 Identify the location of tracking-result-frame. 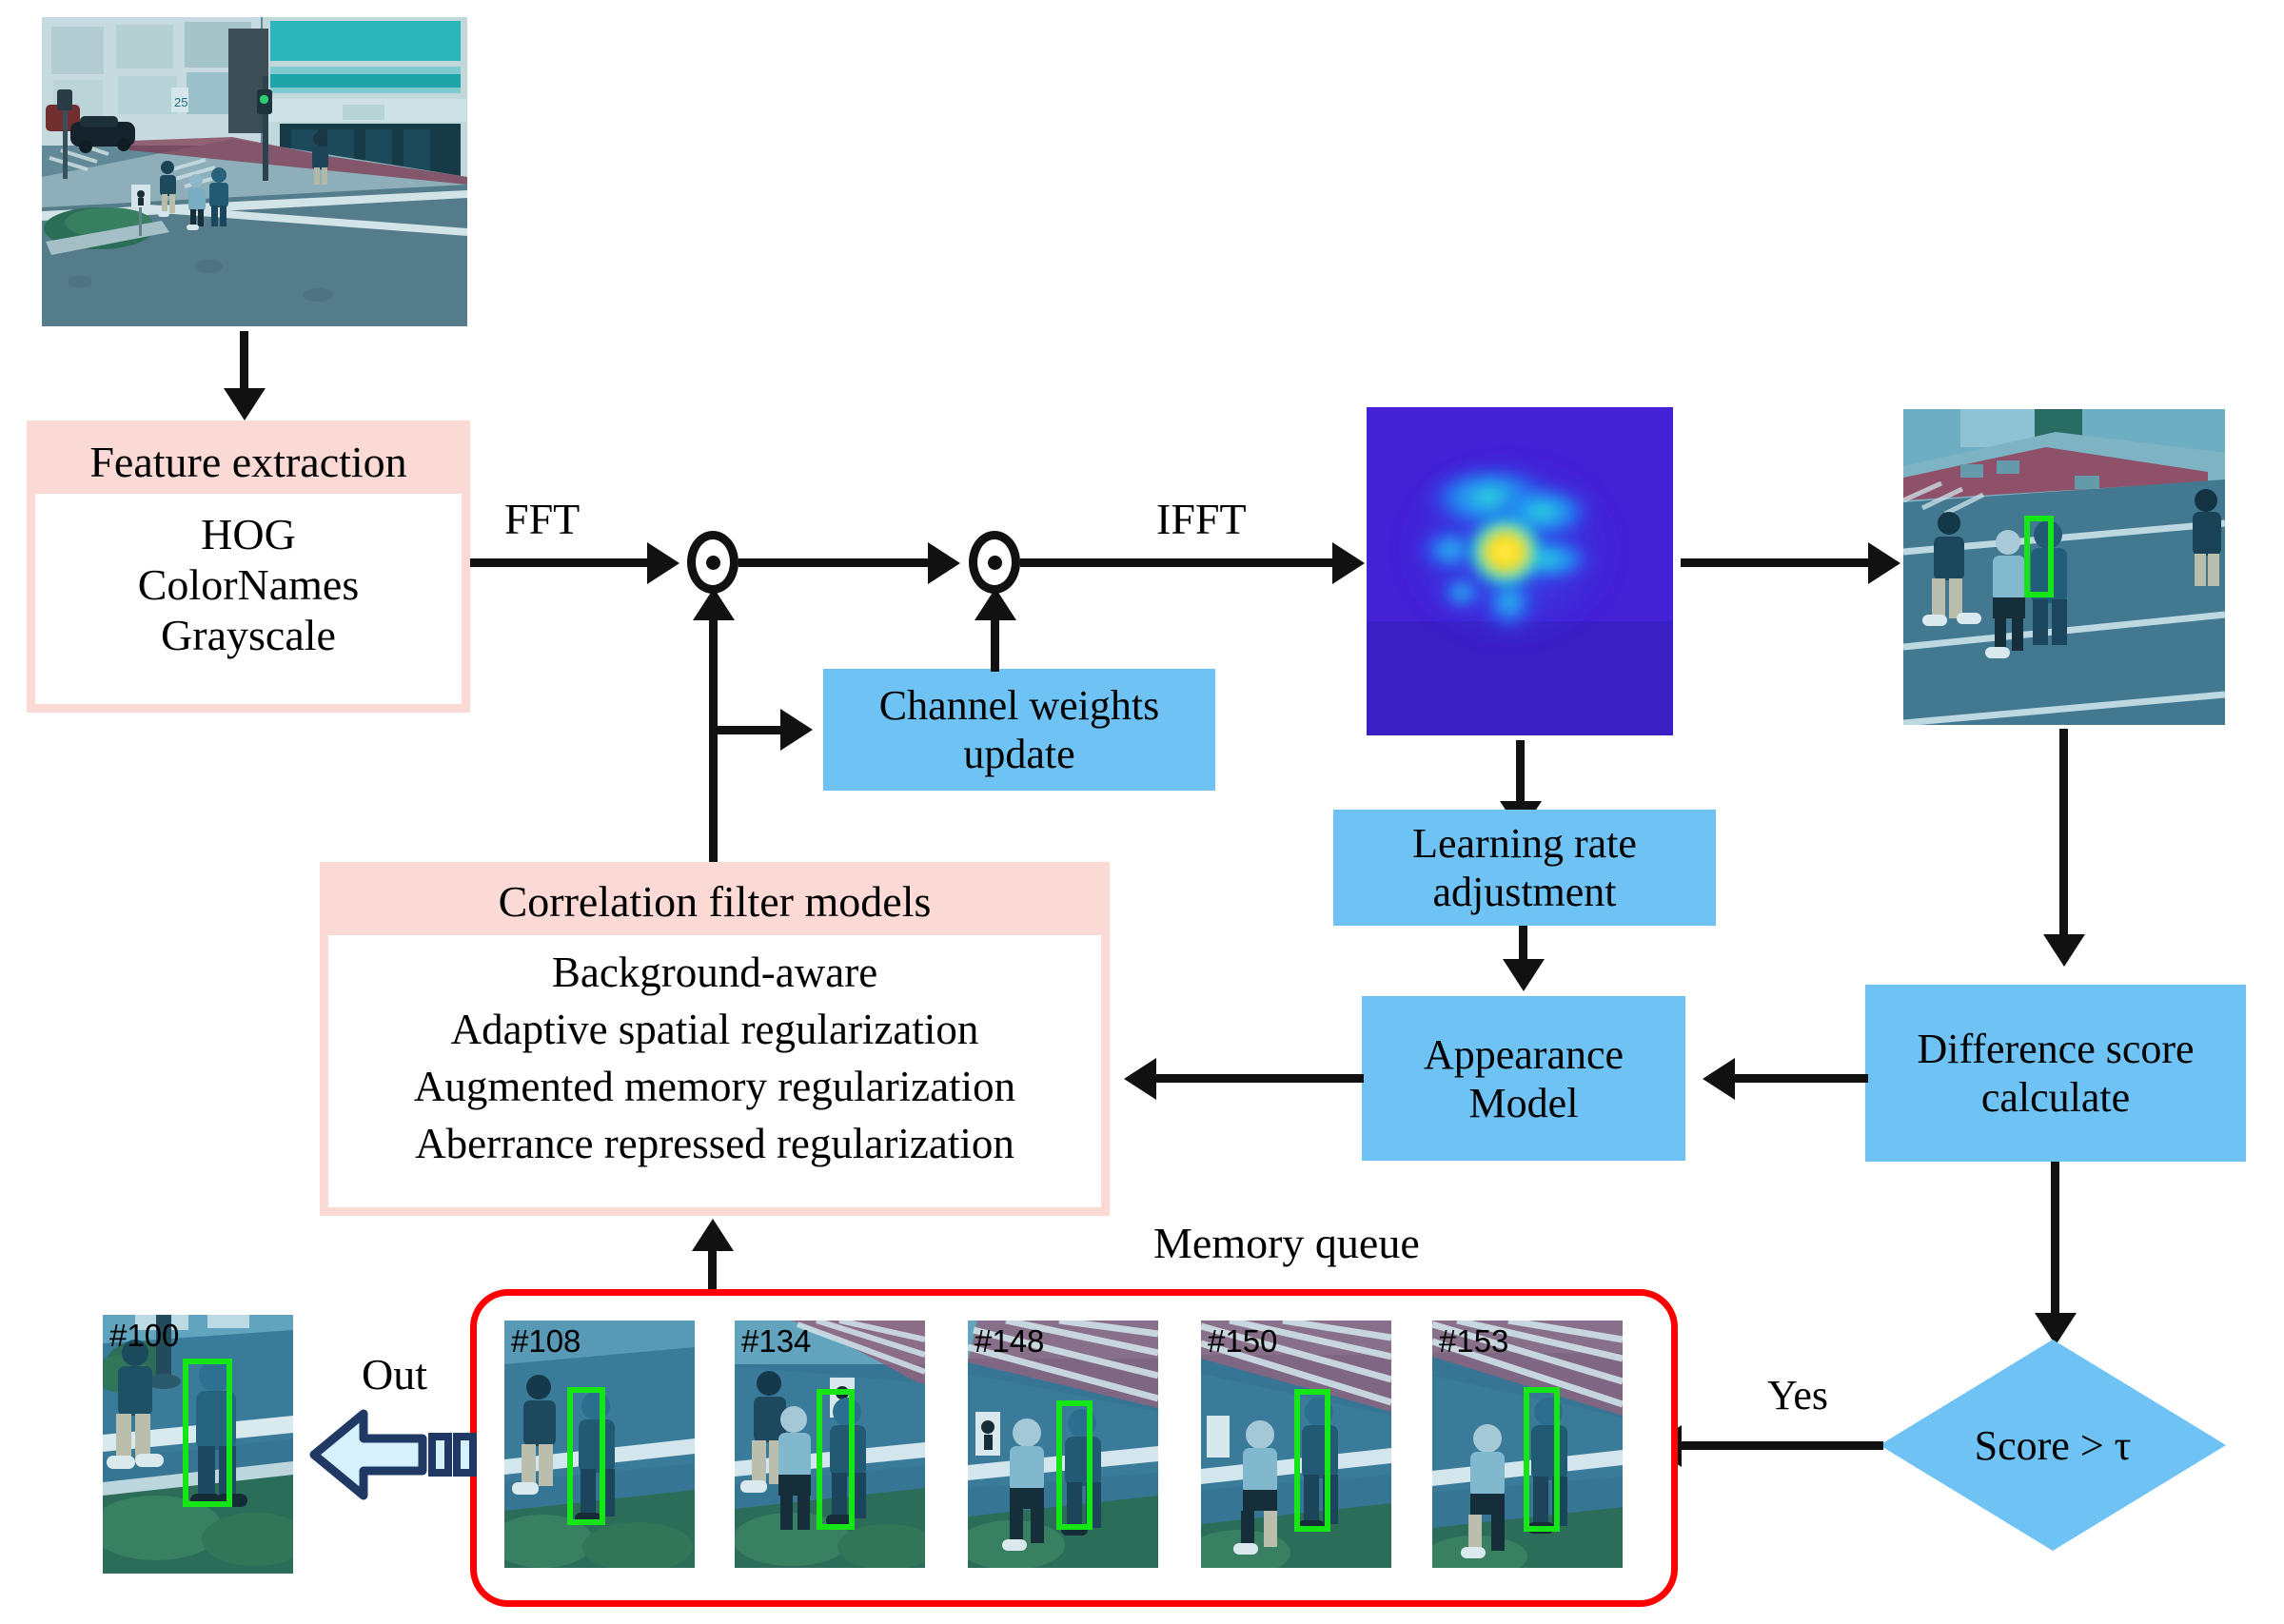
(2064, 567).